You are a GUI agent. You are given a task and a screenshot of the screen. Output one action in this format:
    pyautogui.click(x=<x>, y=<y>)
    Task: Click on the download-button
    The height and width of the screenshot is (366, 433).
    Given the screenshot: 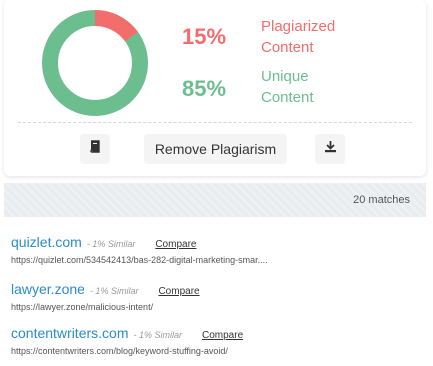 What is the action you would take?
    pyautogui.click(x=330, y=149)
    